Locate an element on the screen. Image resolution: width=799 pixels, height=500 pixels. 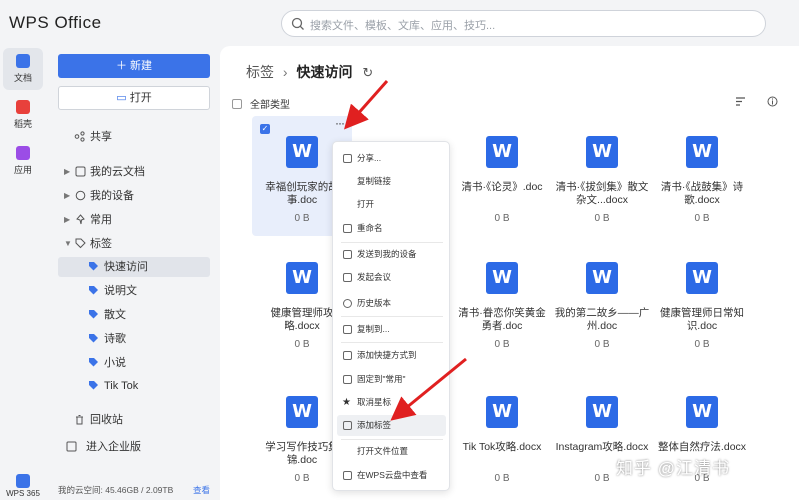
menu-item-rename: 重命名 is located at coordinates (391, 228).